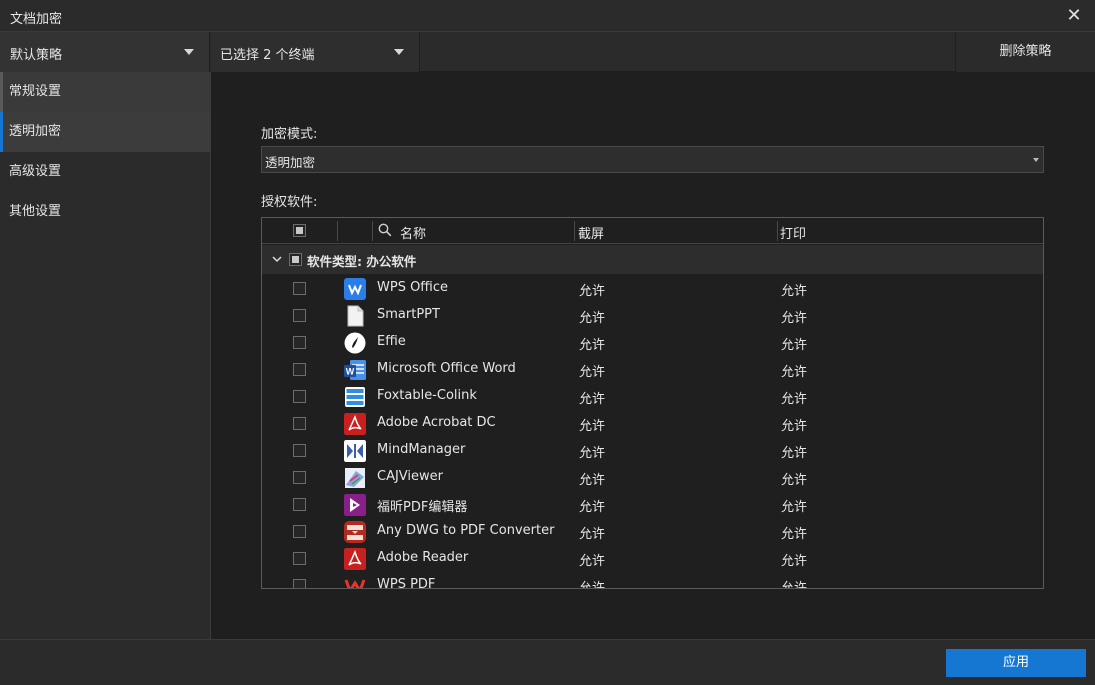 The width and height of the screenshot is (1095, 685). What do you see at coordinates (652, 531) in the screenshot?
I see `table-row: Any DWG to PDF Converter 允许 允许` at bounding box center [652, 531].